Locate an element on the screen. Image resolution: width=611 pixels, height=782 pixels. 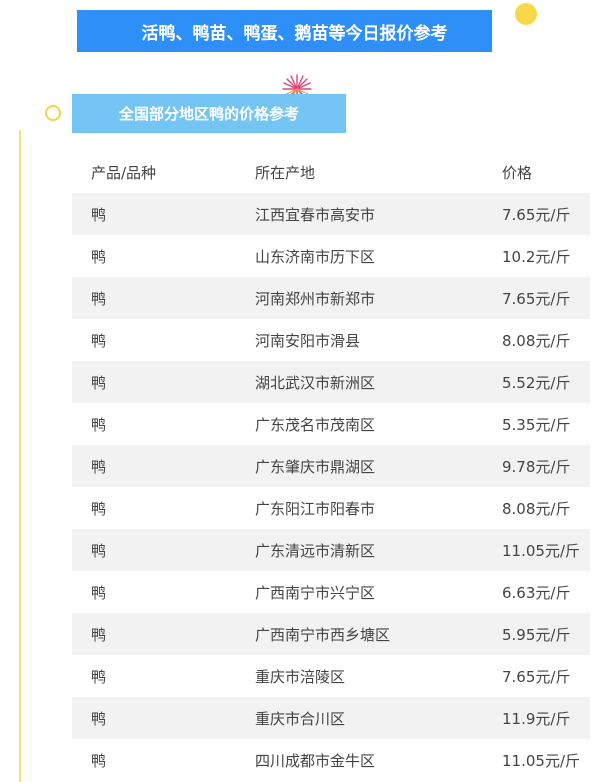
table-row: 鸭 广东阳江市阳春市 8.08元/斤 is located at coordinates (331, 508).